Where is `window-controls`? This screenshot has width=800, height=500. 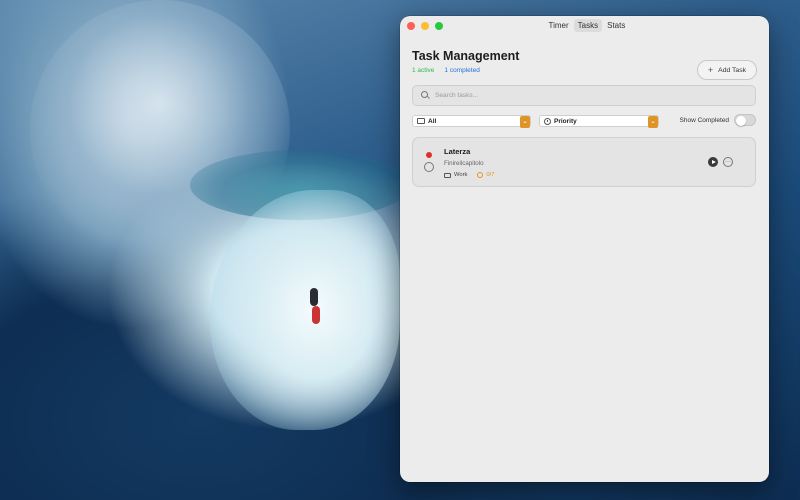 window-controls is located at coordinates (425, 26).